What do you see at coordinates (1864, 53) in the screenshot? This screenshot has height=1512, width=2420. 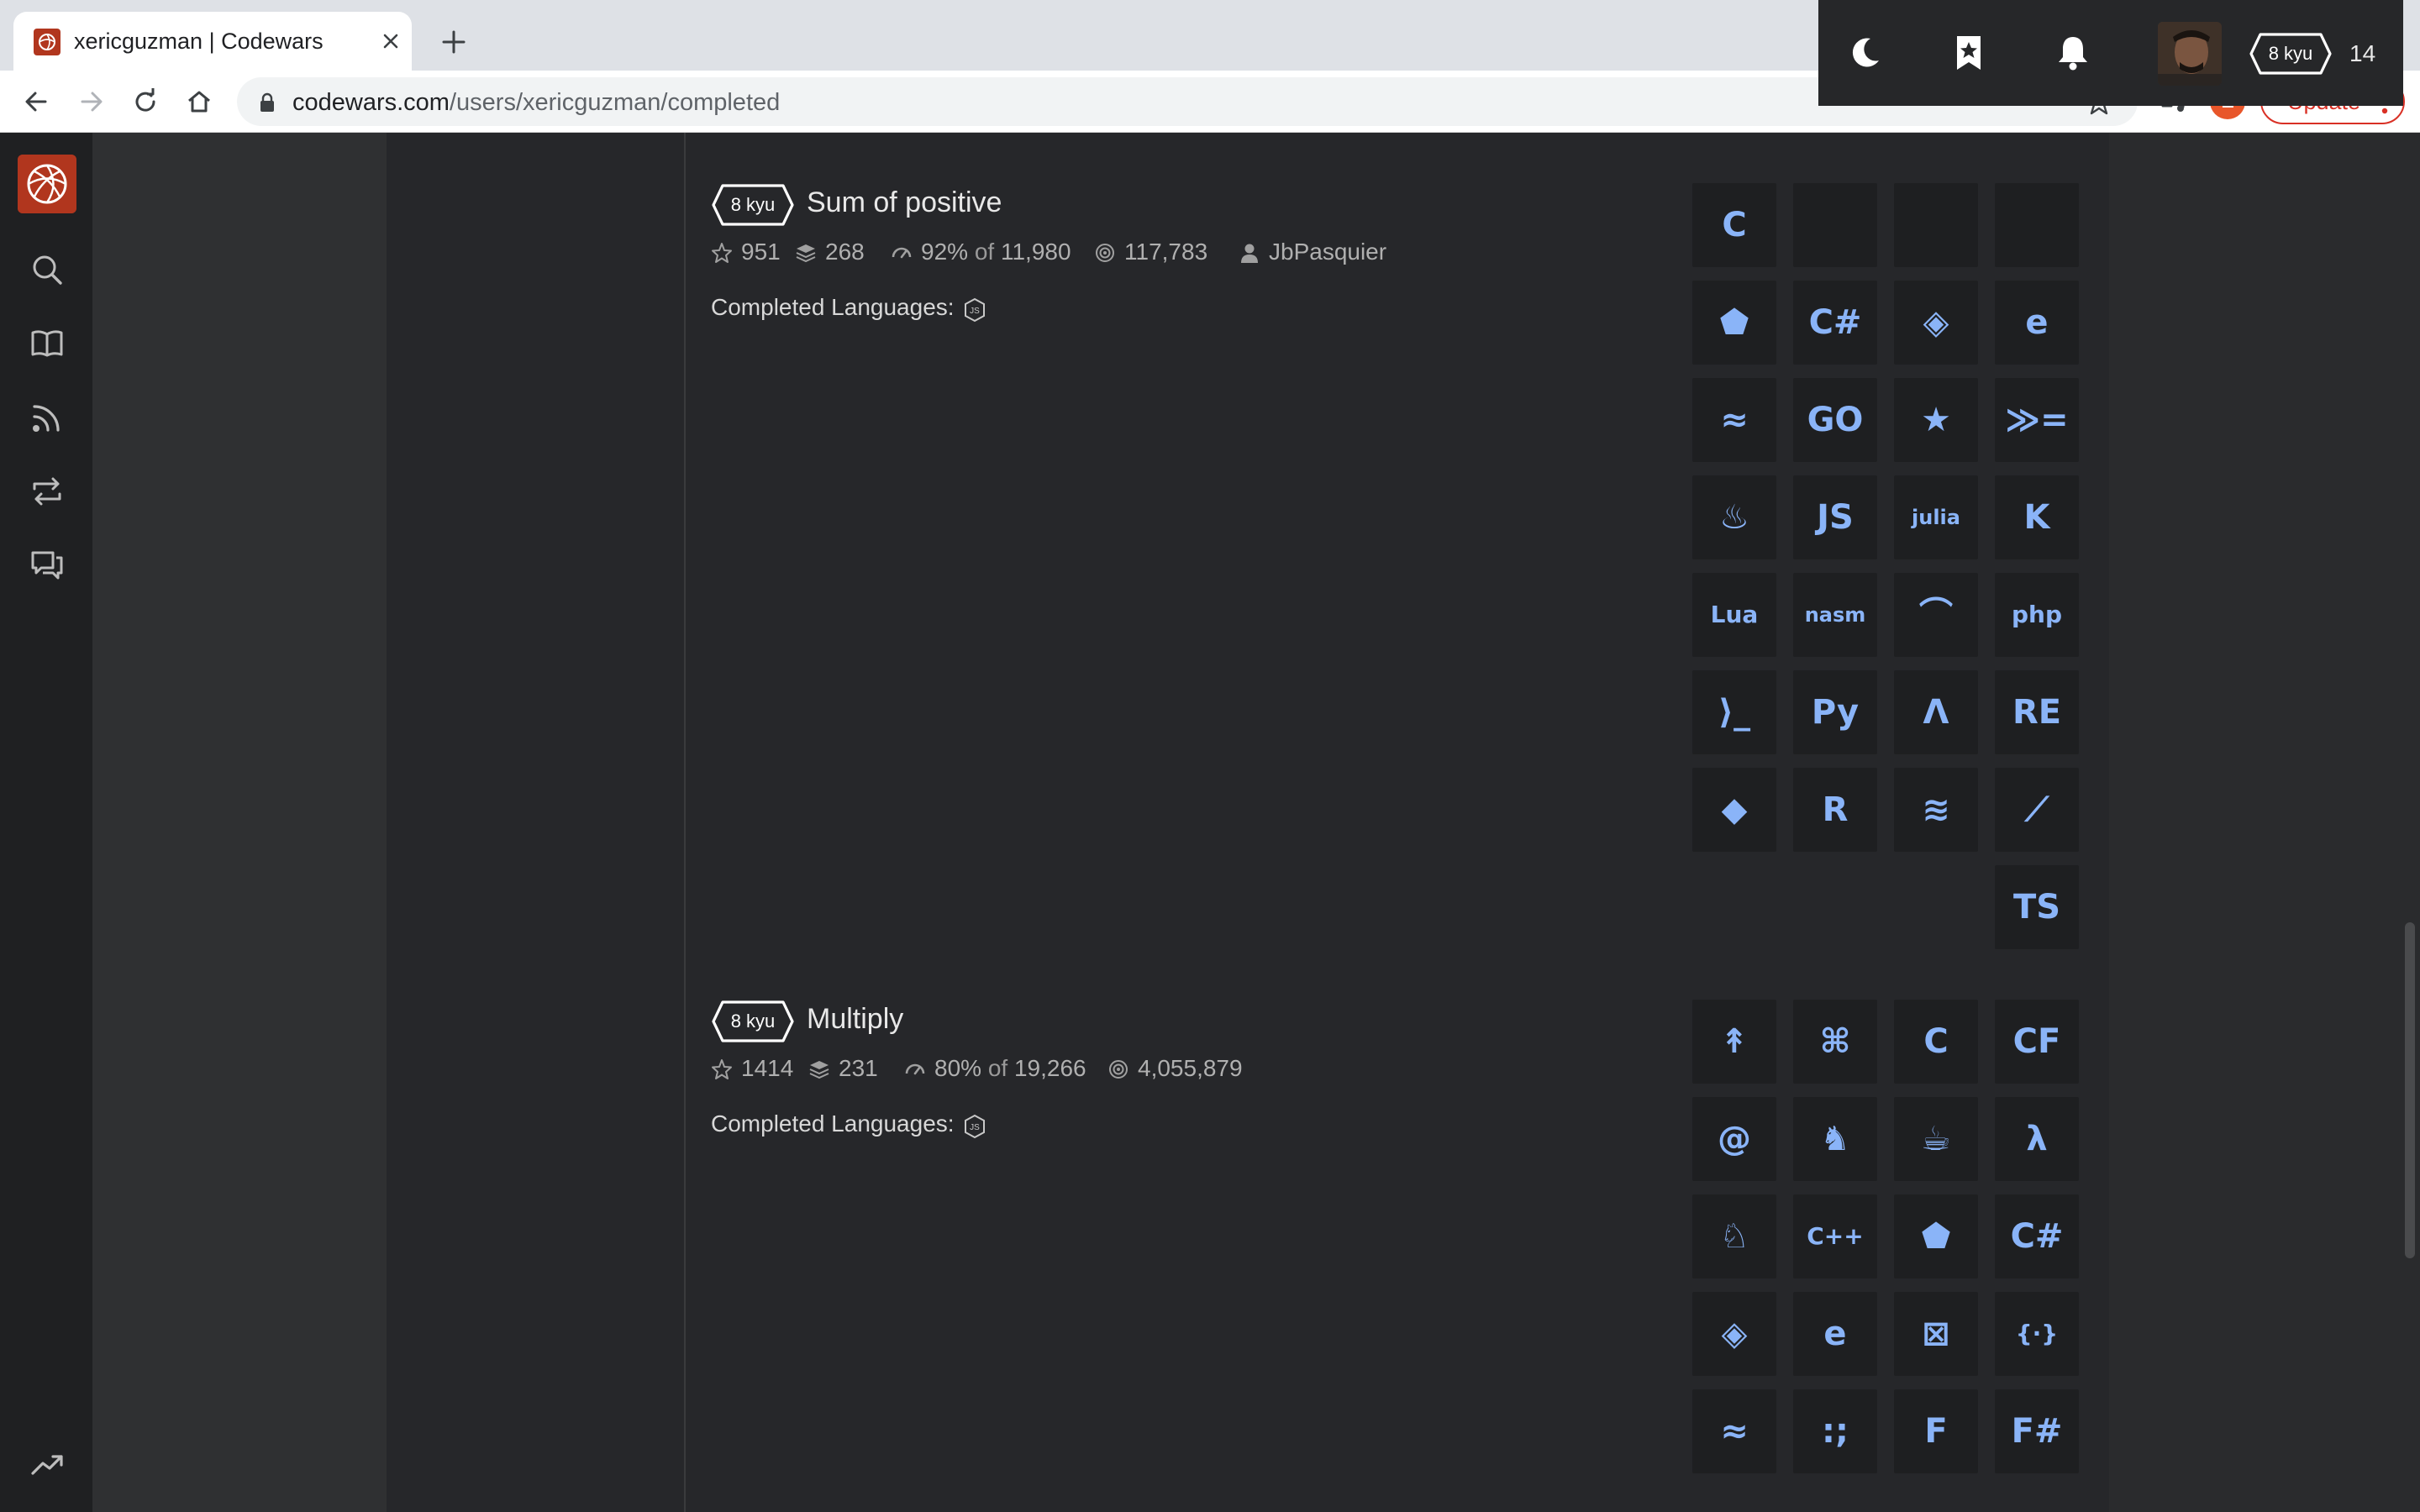 I see `dark-mode-moon-icon` at bounding box center [1864, 53].